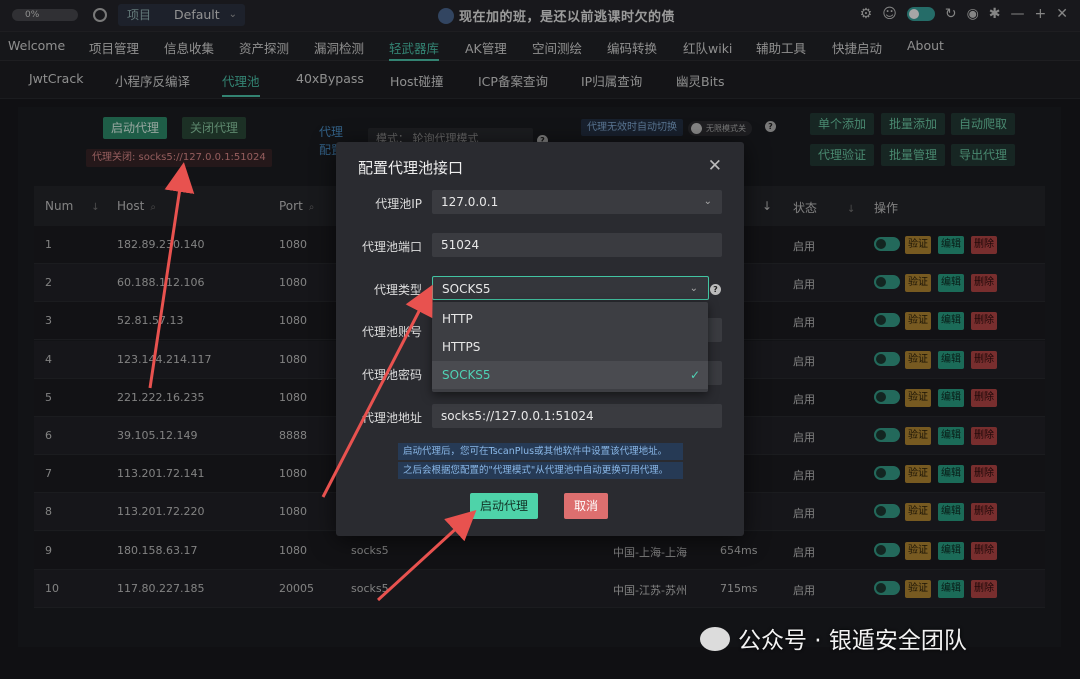 The width and height of the screenshot is (1080, 679). What do you see at coordinates (715, 289) in the screenshot?
I see `help-icon: ?` at bounding box center [715, 289].